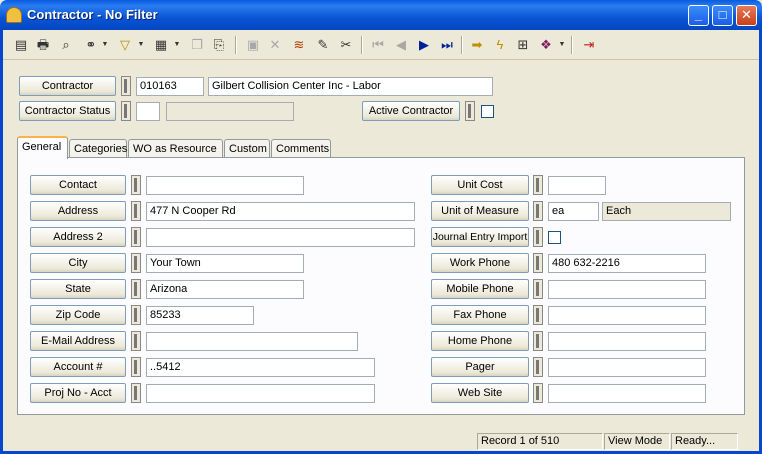 This screenshot has height=454, width=762. I want to click on contractor-button: Contractor, so click(67, 86).